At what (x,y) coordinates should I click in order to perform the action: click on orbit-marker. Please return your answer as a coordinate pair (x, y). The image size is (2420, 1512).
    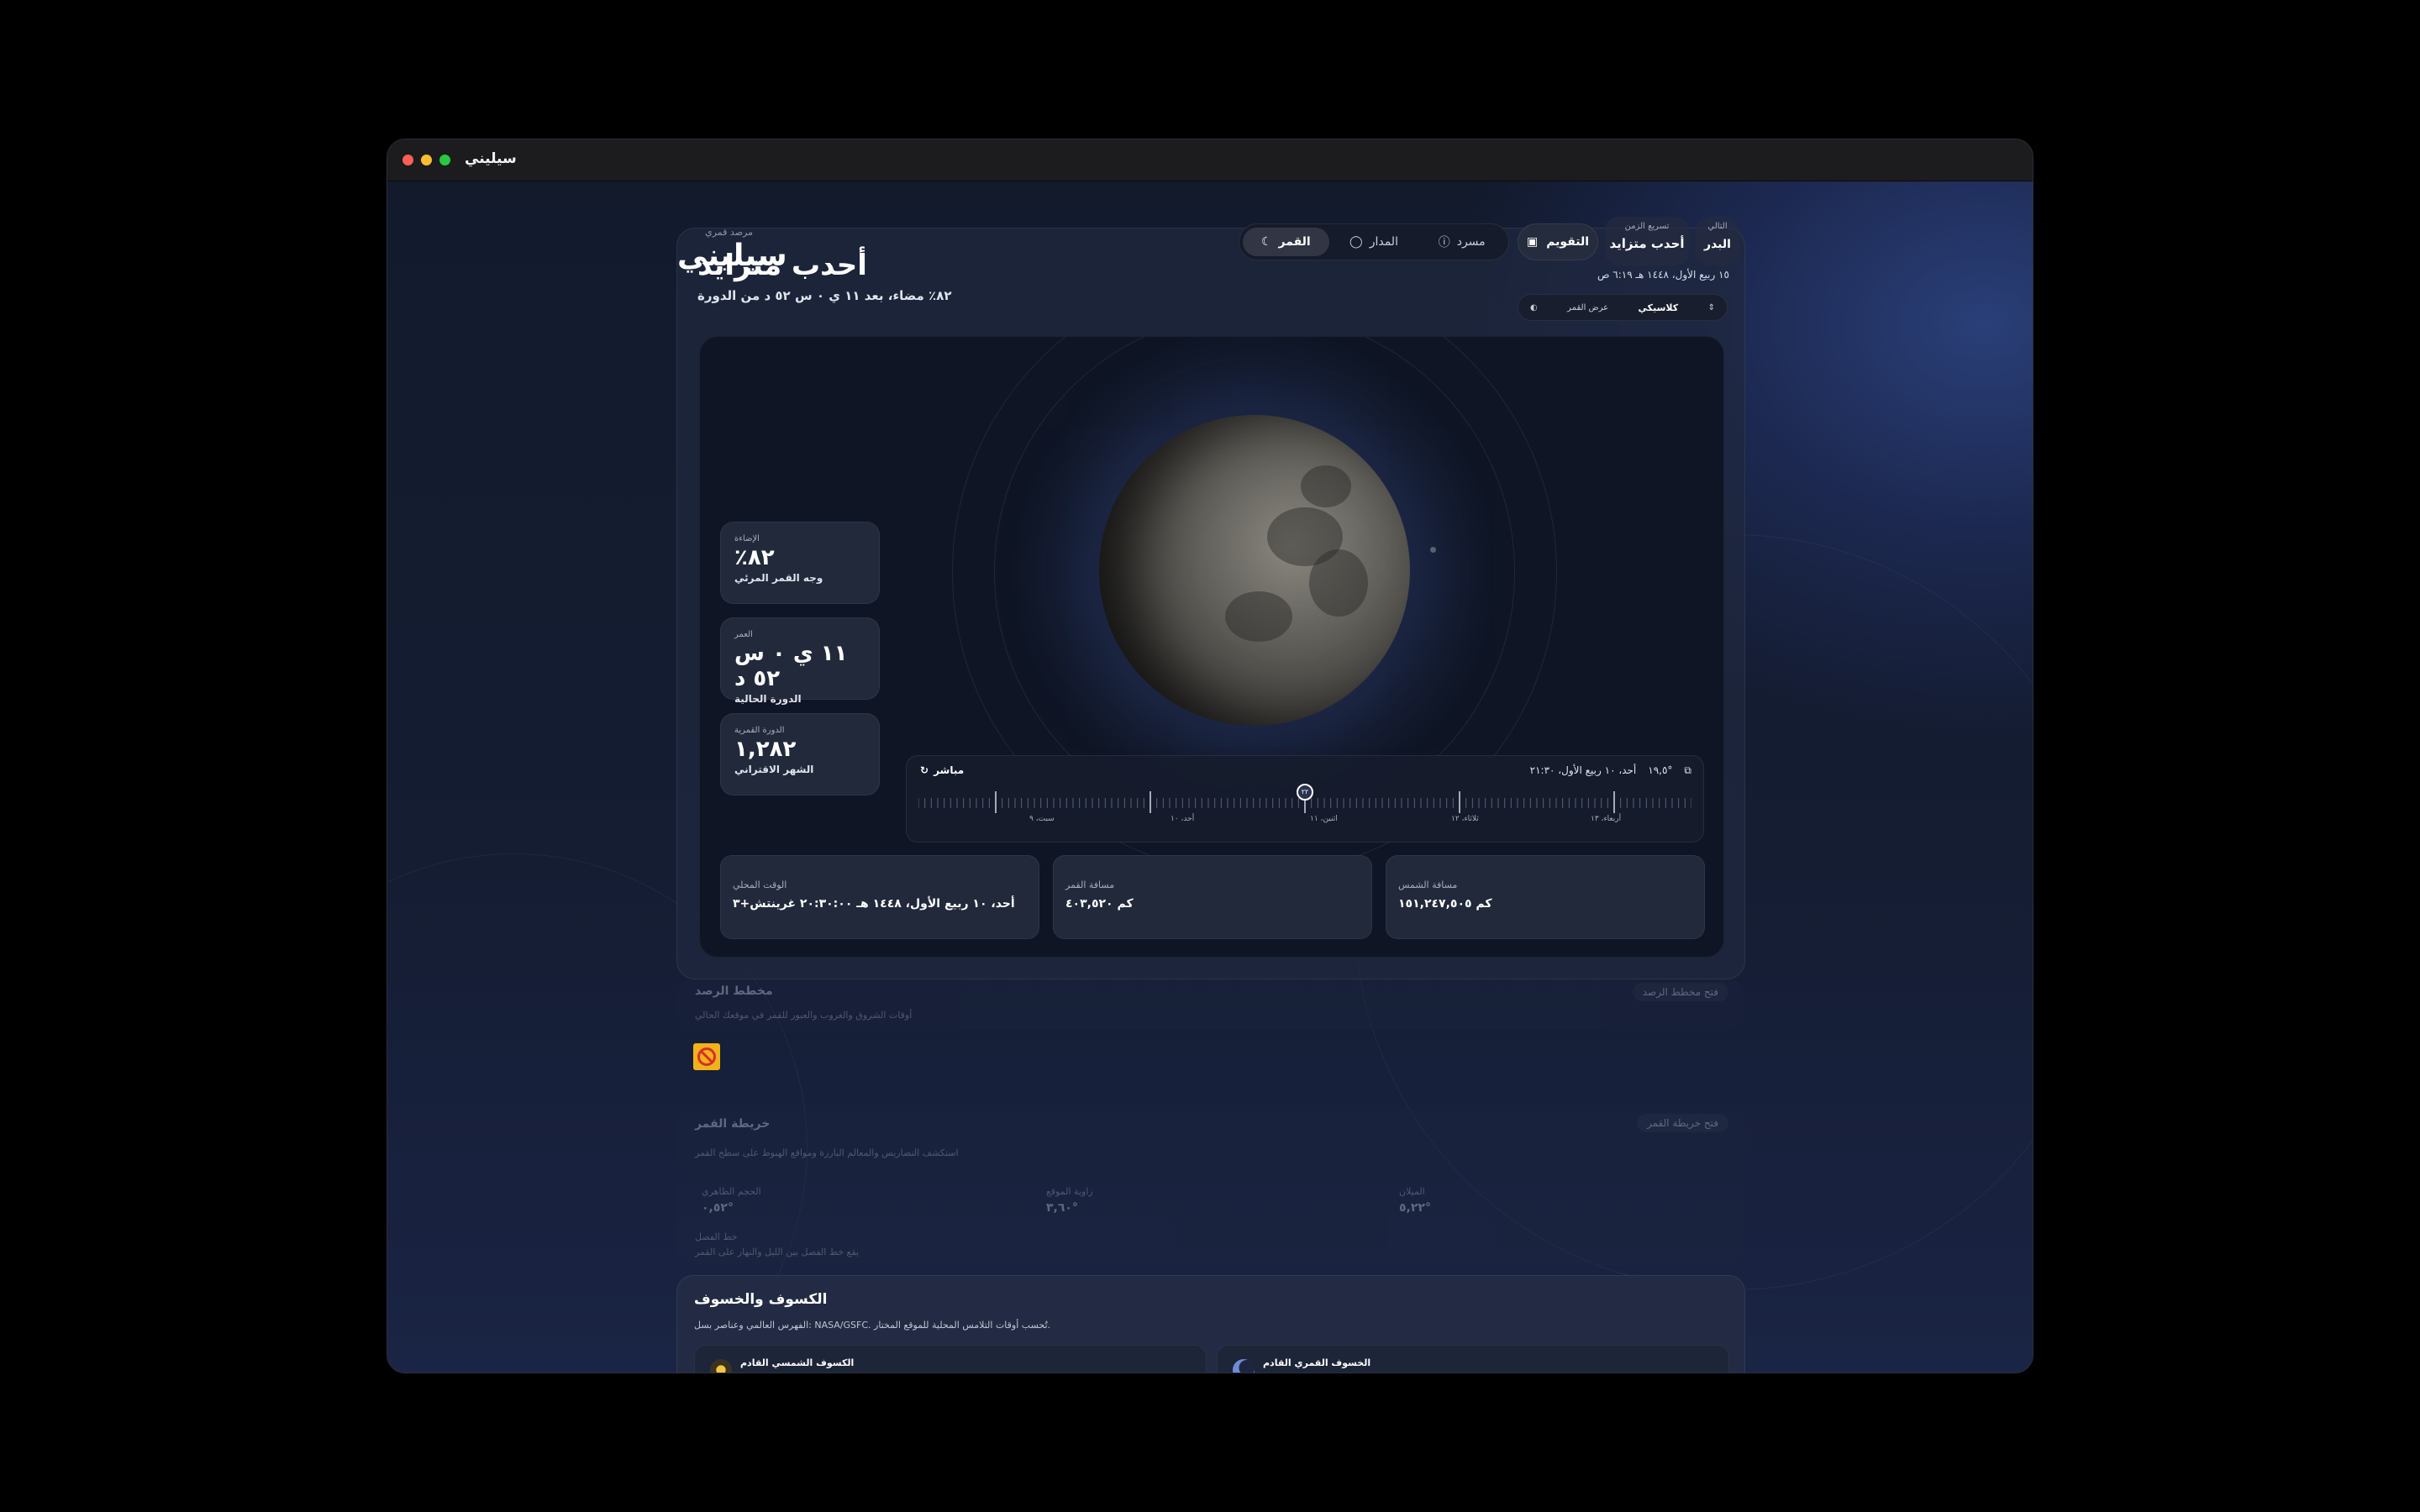
    Looking at the image, I should click on (1433, 550).